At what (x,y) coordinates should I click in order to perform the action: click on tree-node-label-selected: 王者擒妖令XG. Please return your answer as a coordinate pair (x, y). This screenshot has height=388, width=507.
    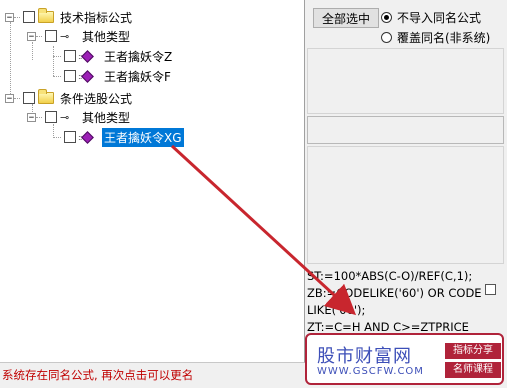
    Looking at the image, I should click on (143, 137).